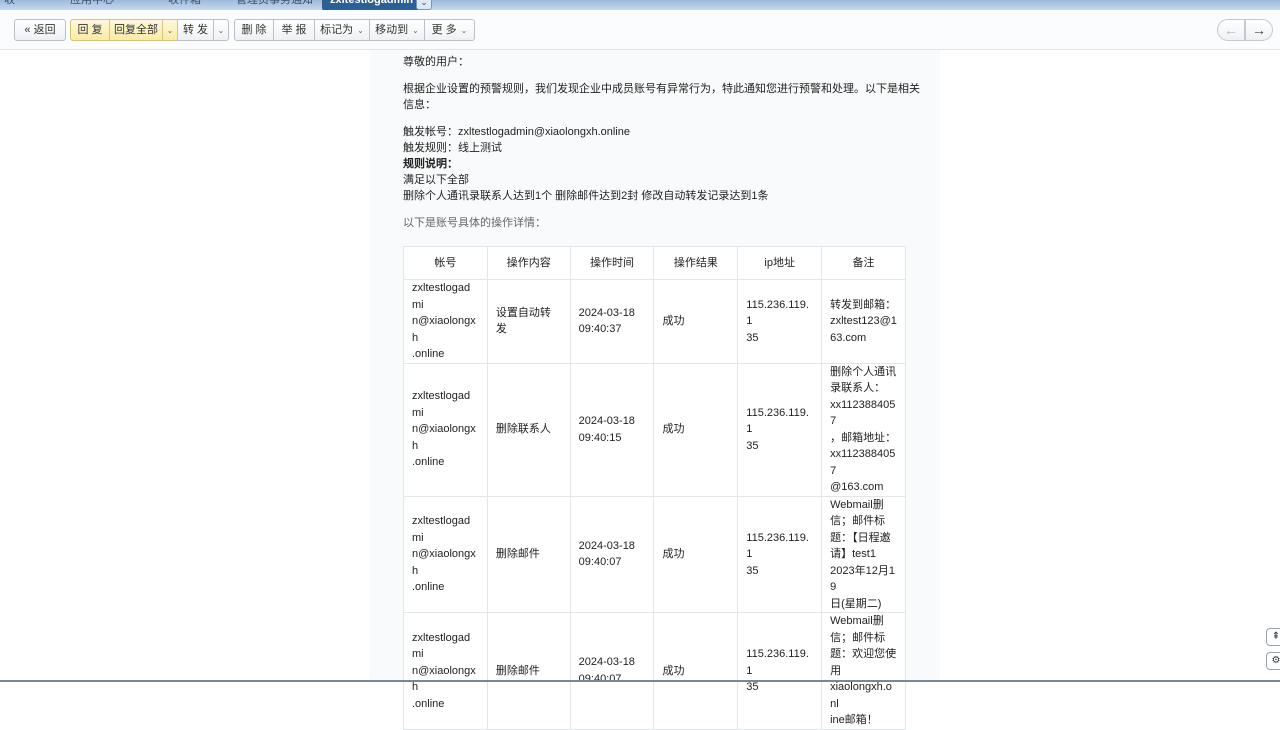 This screenshot has height=730, width=1280. Describe the element at coordinates (612, 429) in the screenshot. I see `cell-time: 2024-03-18 09:40:15` at that location.